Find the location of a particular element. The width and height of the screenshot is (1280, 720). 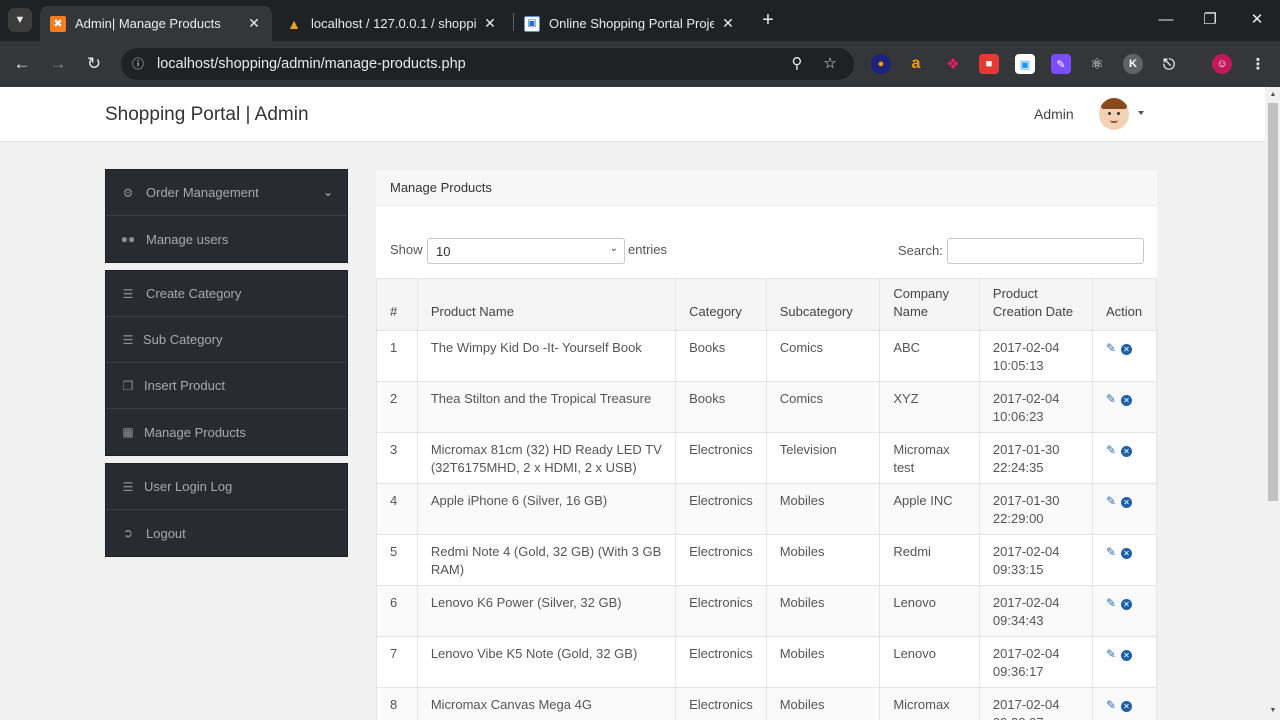

column-header-subcategory: Subcategory is located at coordinates (823, 304).